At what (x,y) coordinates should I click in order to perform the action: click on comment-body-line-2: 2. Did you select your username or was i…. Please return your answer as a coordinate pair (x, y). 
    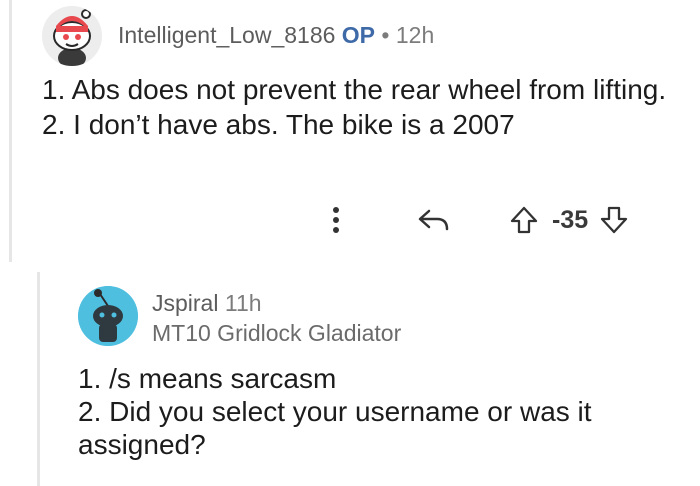
    Looking at the image, I should click on (335, 428).